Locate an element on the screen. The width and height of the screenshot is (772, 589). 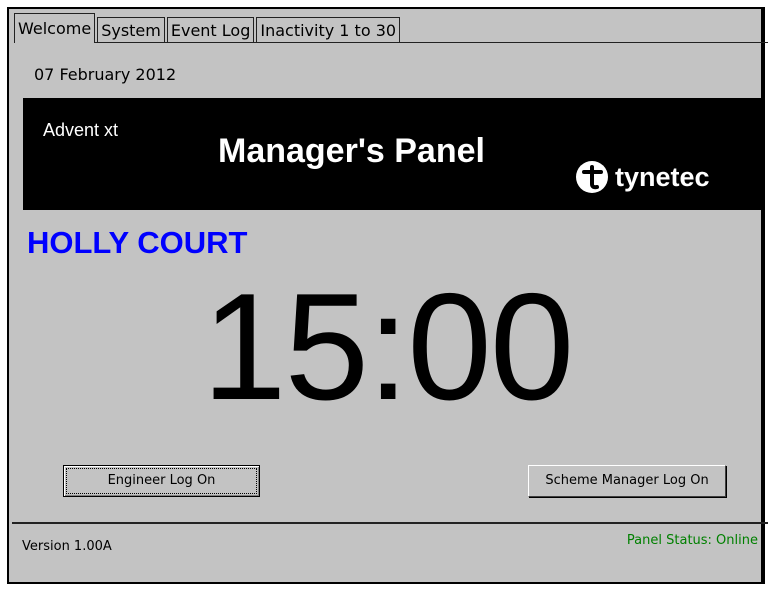
scheme-manager-log-on-button: Scheme Manager Log On is located at coordinates (627, 481).